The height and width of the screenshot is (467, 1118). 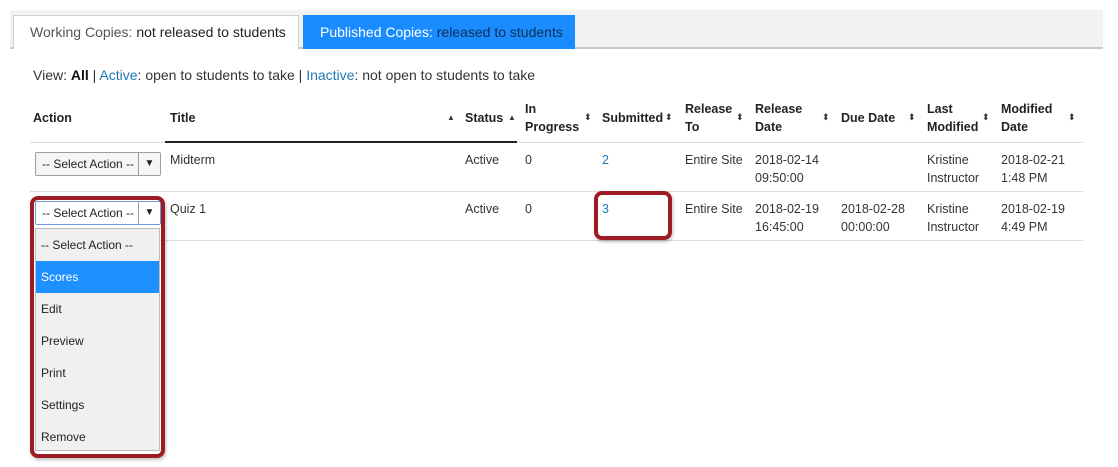 I want to click on row-submitted-link: 2, so click(x=605, y=160).